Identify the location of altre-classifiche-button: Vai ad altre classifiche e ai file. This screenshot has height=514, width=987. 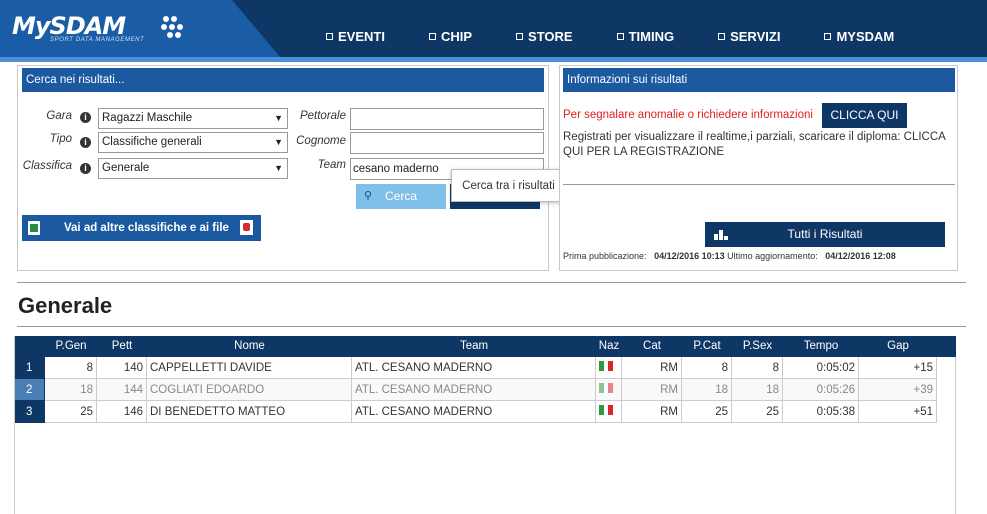
(141, 228).